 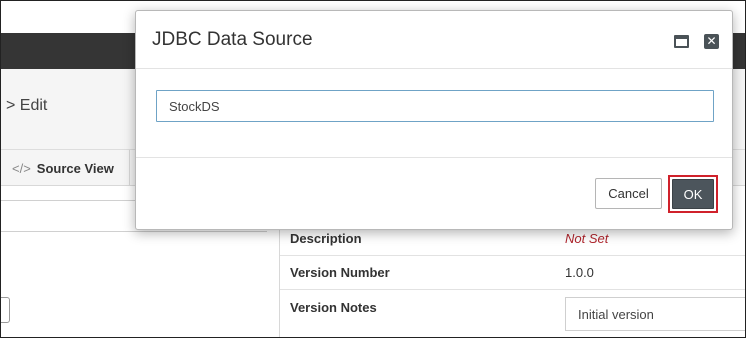 I want to click on ok-button-highlight: OK, so click(x=693, y=194).